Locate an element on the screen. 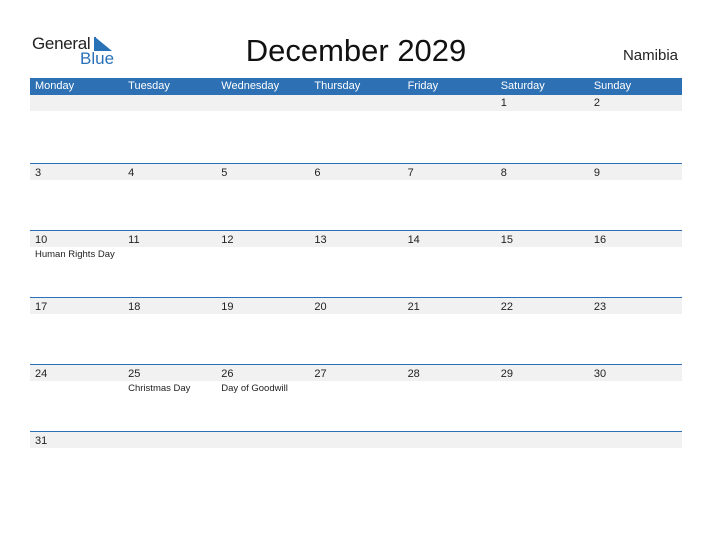 The width and height of the screenshot is (712, 550). day-cell: 18 is located at coordinates (169, 327).